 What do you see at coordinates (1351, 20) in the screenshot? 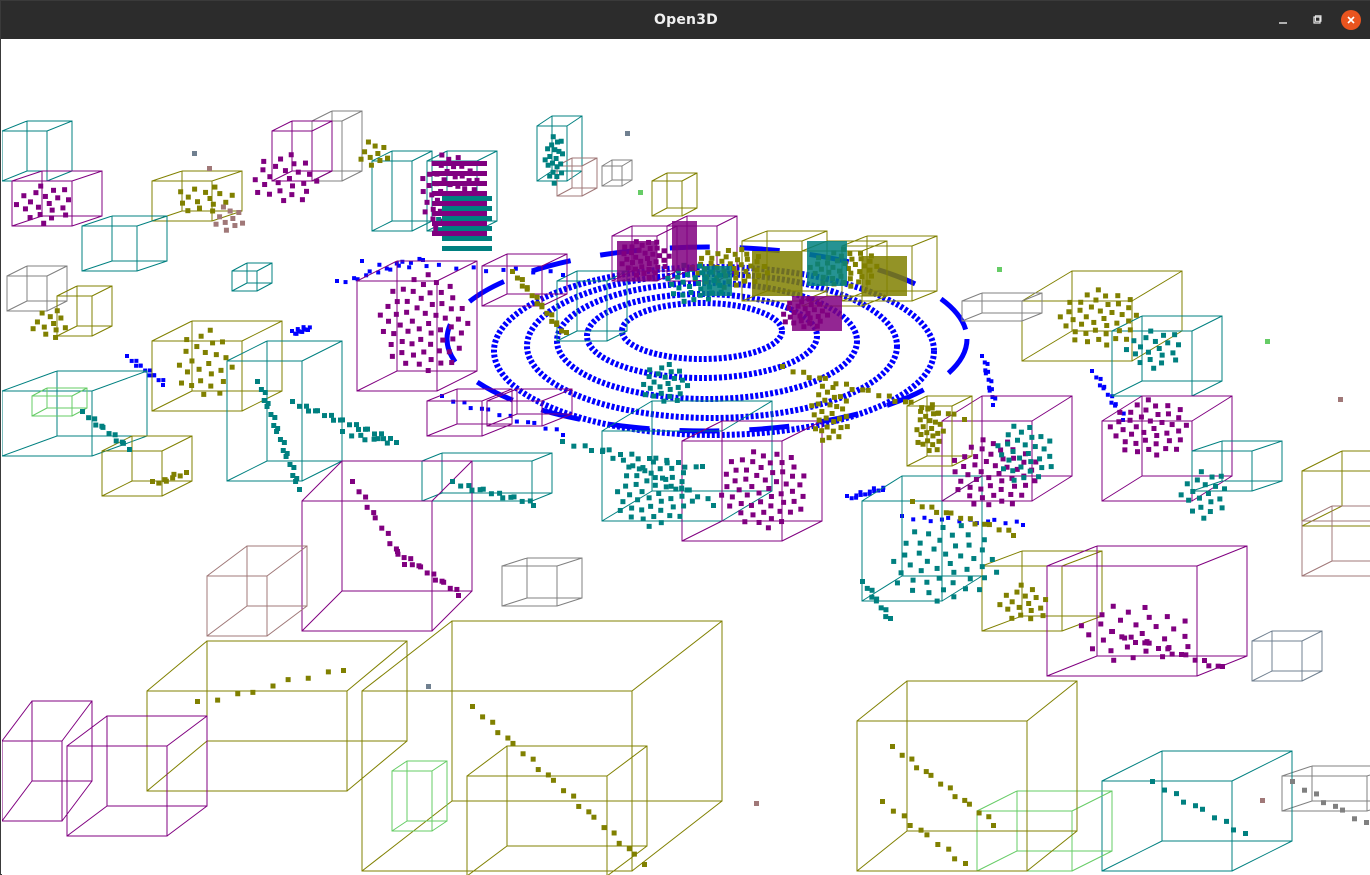
I see `close-button` at bounding box center [1351, 20].